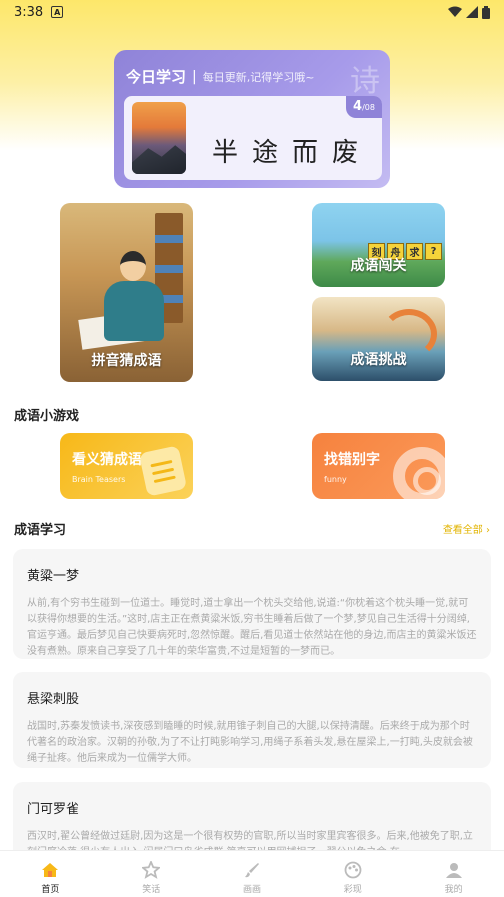 The width and height of the screenshot is (504, 897). I want to click on status-time: 3:38, so click(29, 12).